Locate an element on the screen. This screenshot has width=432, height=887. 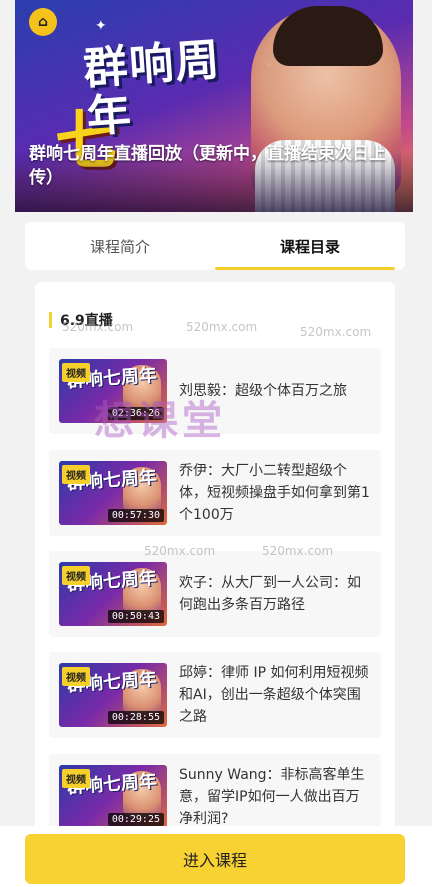
tab-course-intro: 课程简介 is located at coordinates (120, 246).